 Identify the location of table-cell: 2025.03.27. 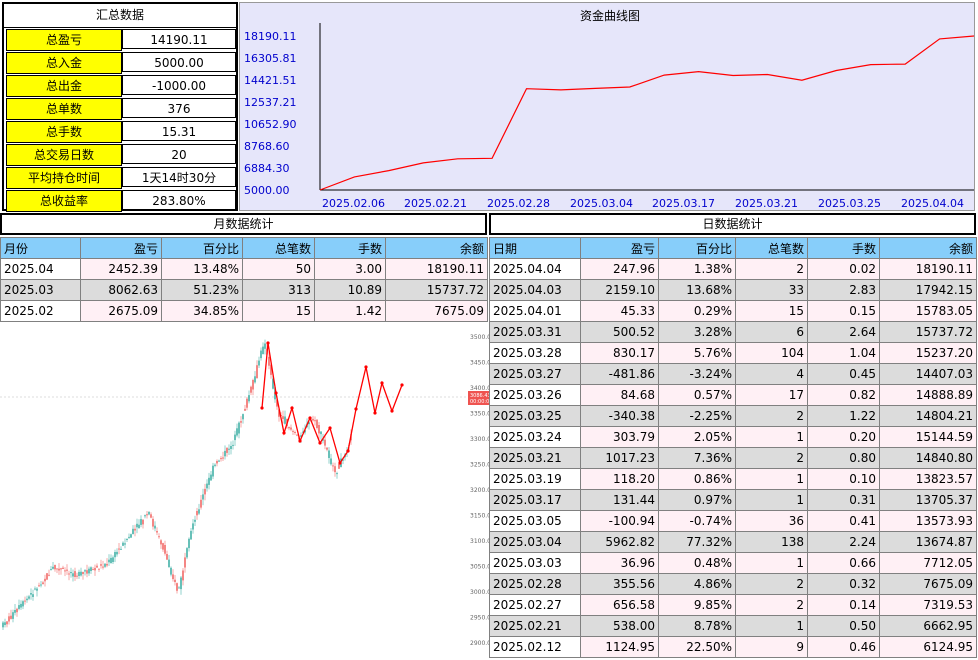
(535, 374).